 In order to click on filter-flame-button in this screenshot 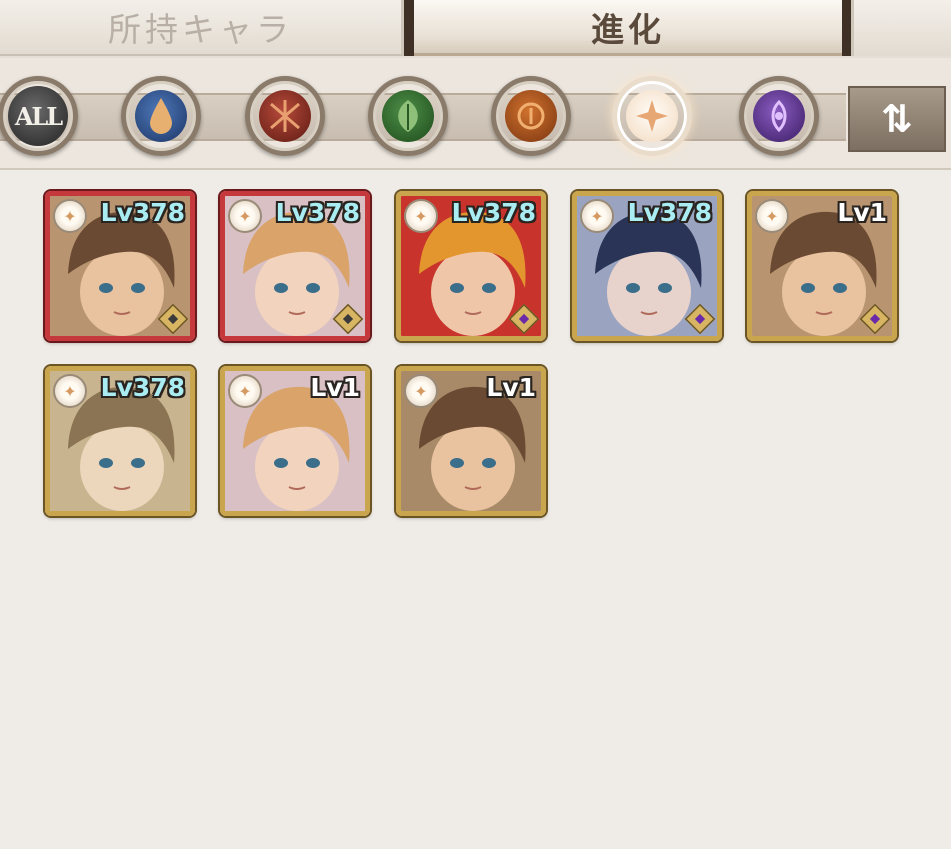, I will do `click(531, 116)`.